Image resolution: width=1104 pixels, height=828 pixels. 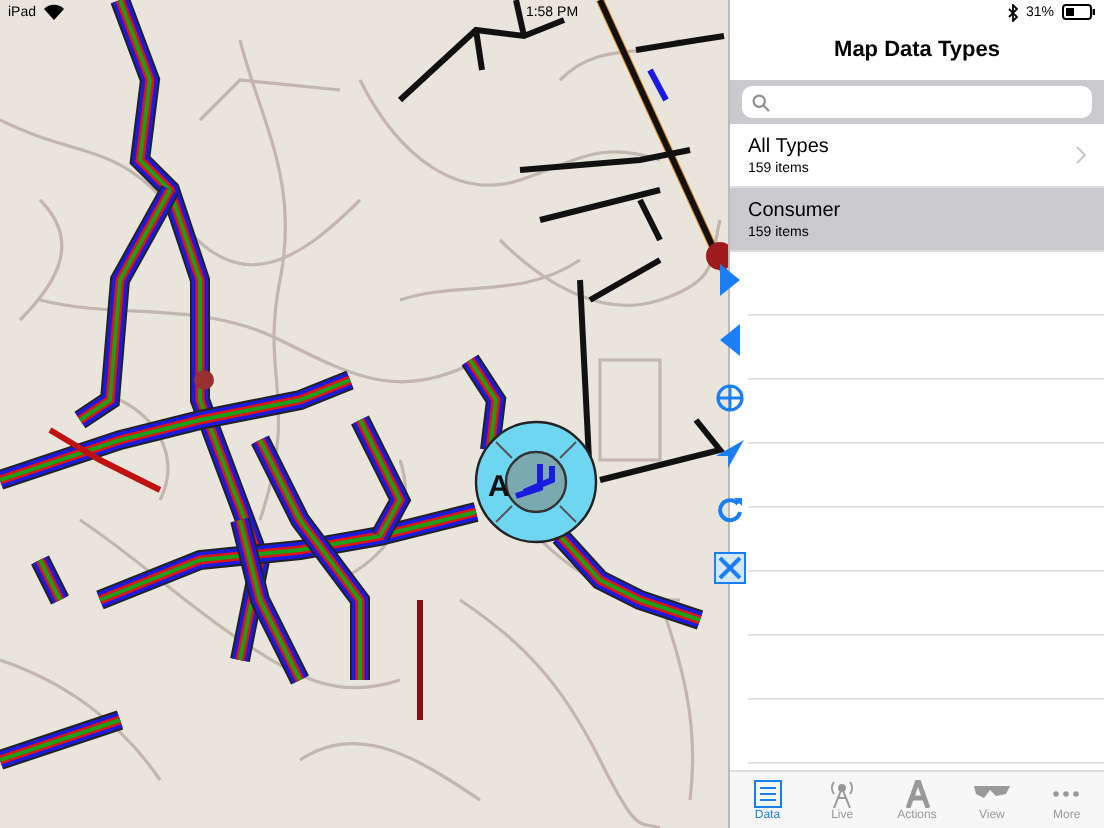 I want to click on chevron-right-icon, so click(x=1081, y=155).